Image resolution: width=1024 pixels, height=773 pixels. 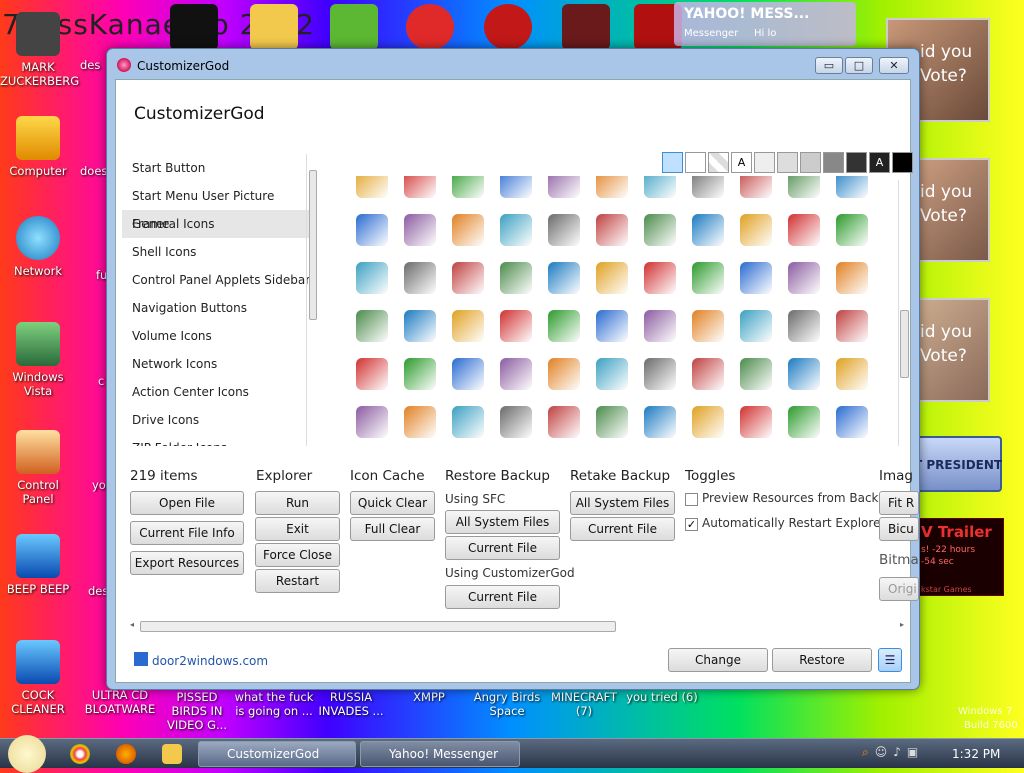 I want to click on cmd-icon, so click(x=194, y=27).